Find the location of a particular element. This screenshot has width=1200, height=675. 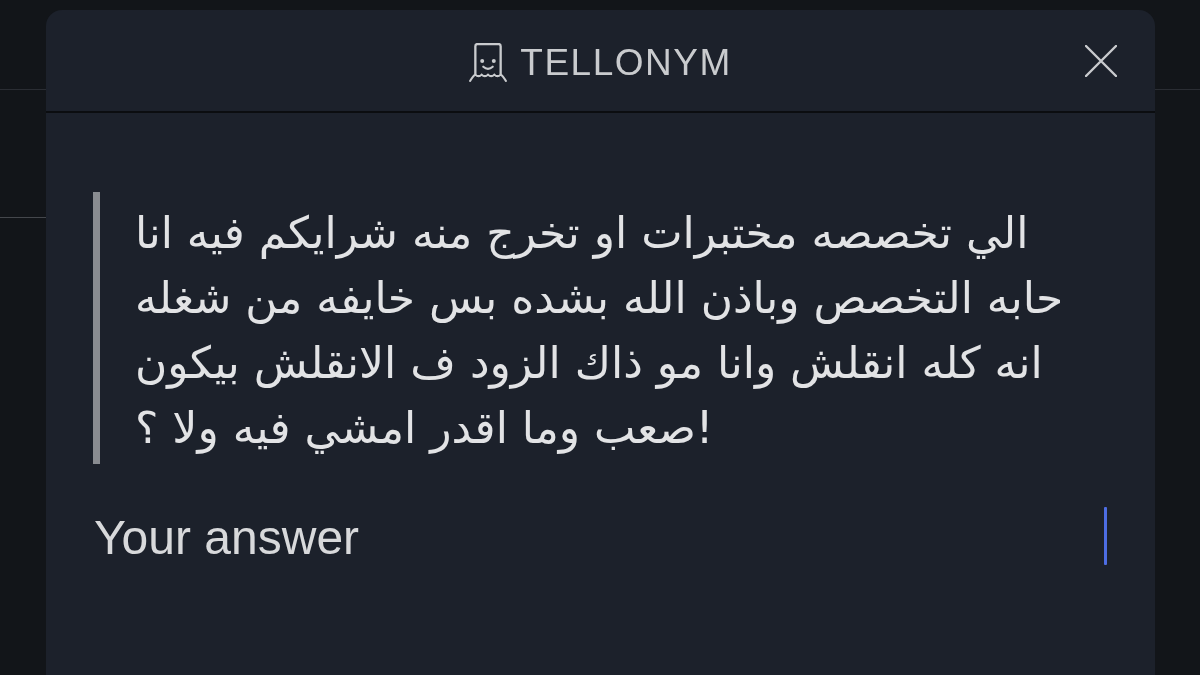

close-icon is located at coordinates (1101, 60).